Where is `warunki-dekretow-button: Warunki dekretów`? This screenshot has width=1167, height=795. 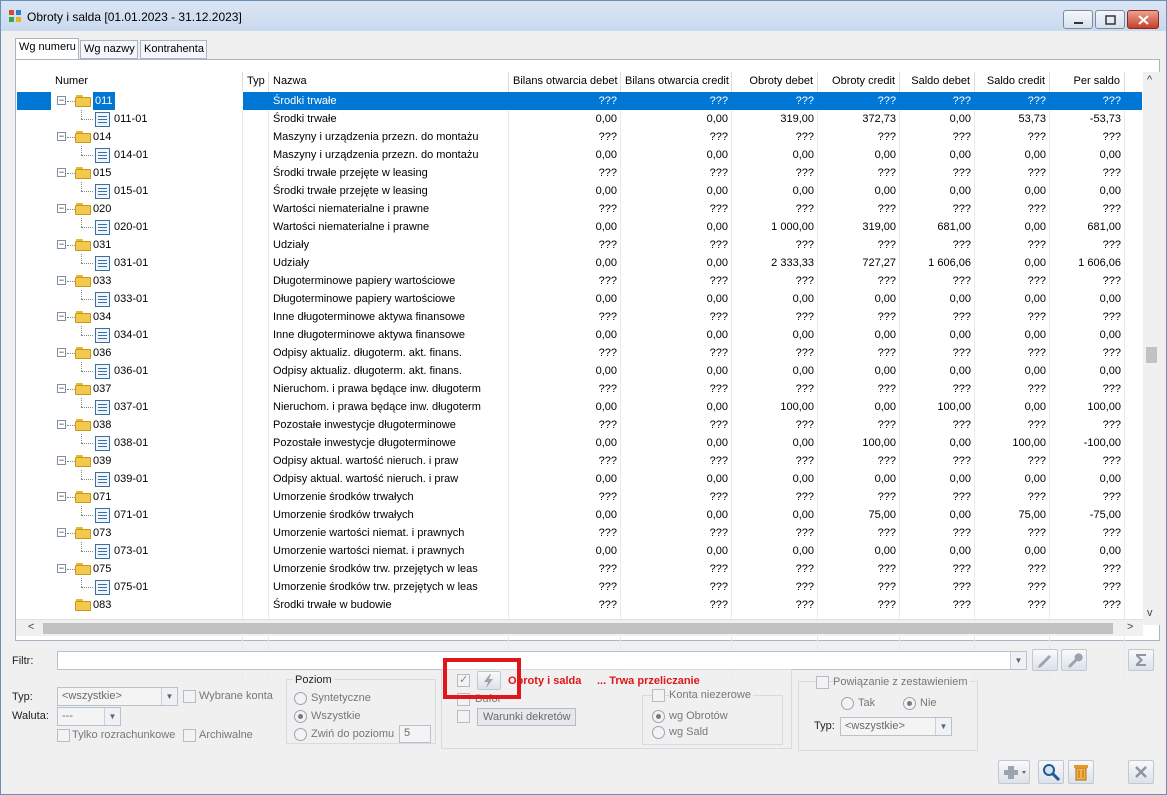
warunki-dekretow-button: Warunki dekretów is located at coordinates (526, 717).